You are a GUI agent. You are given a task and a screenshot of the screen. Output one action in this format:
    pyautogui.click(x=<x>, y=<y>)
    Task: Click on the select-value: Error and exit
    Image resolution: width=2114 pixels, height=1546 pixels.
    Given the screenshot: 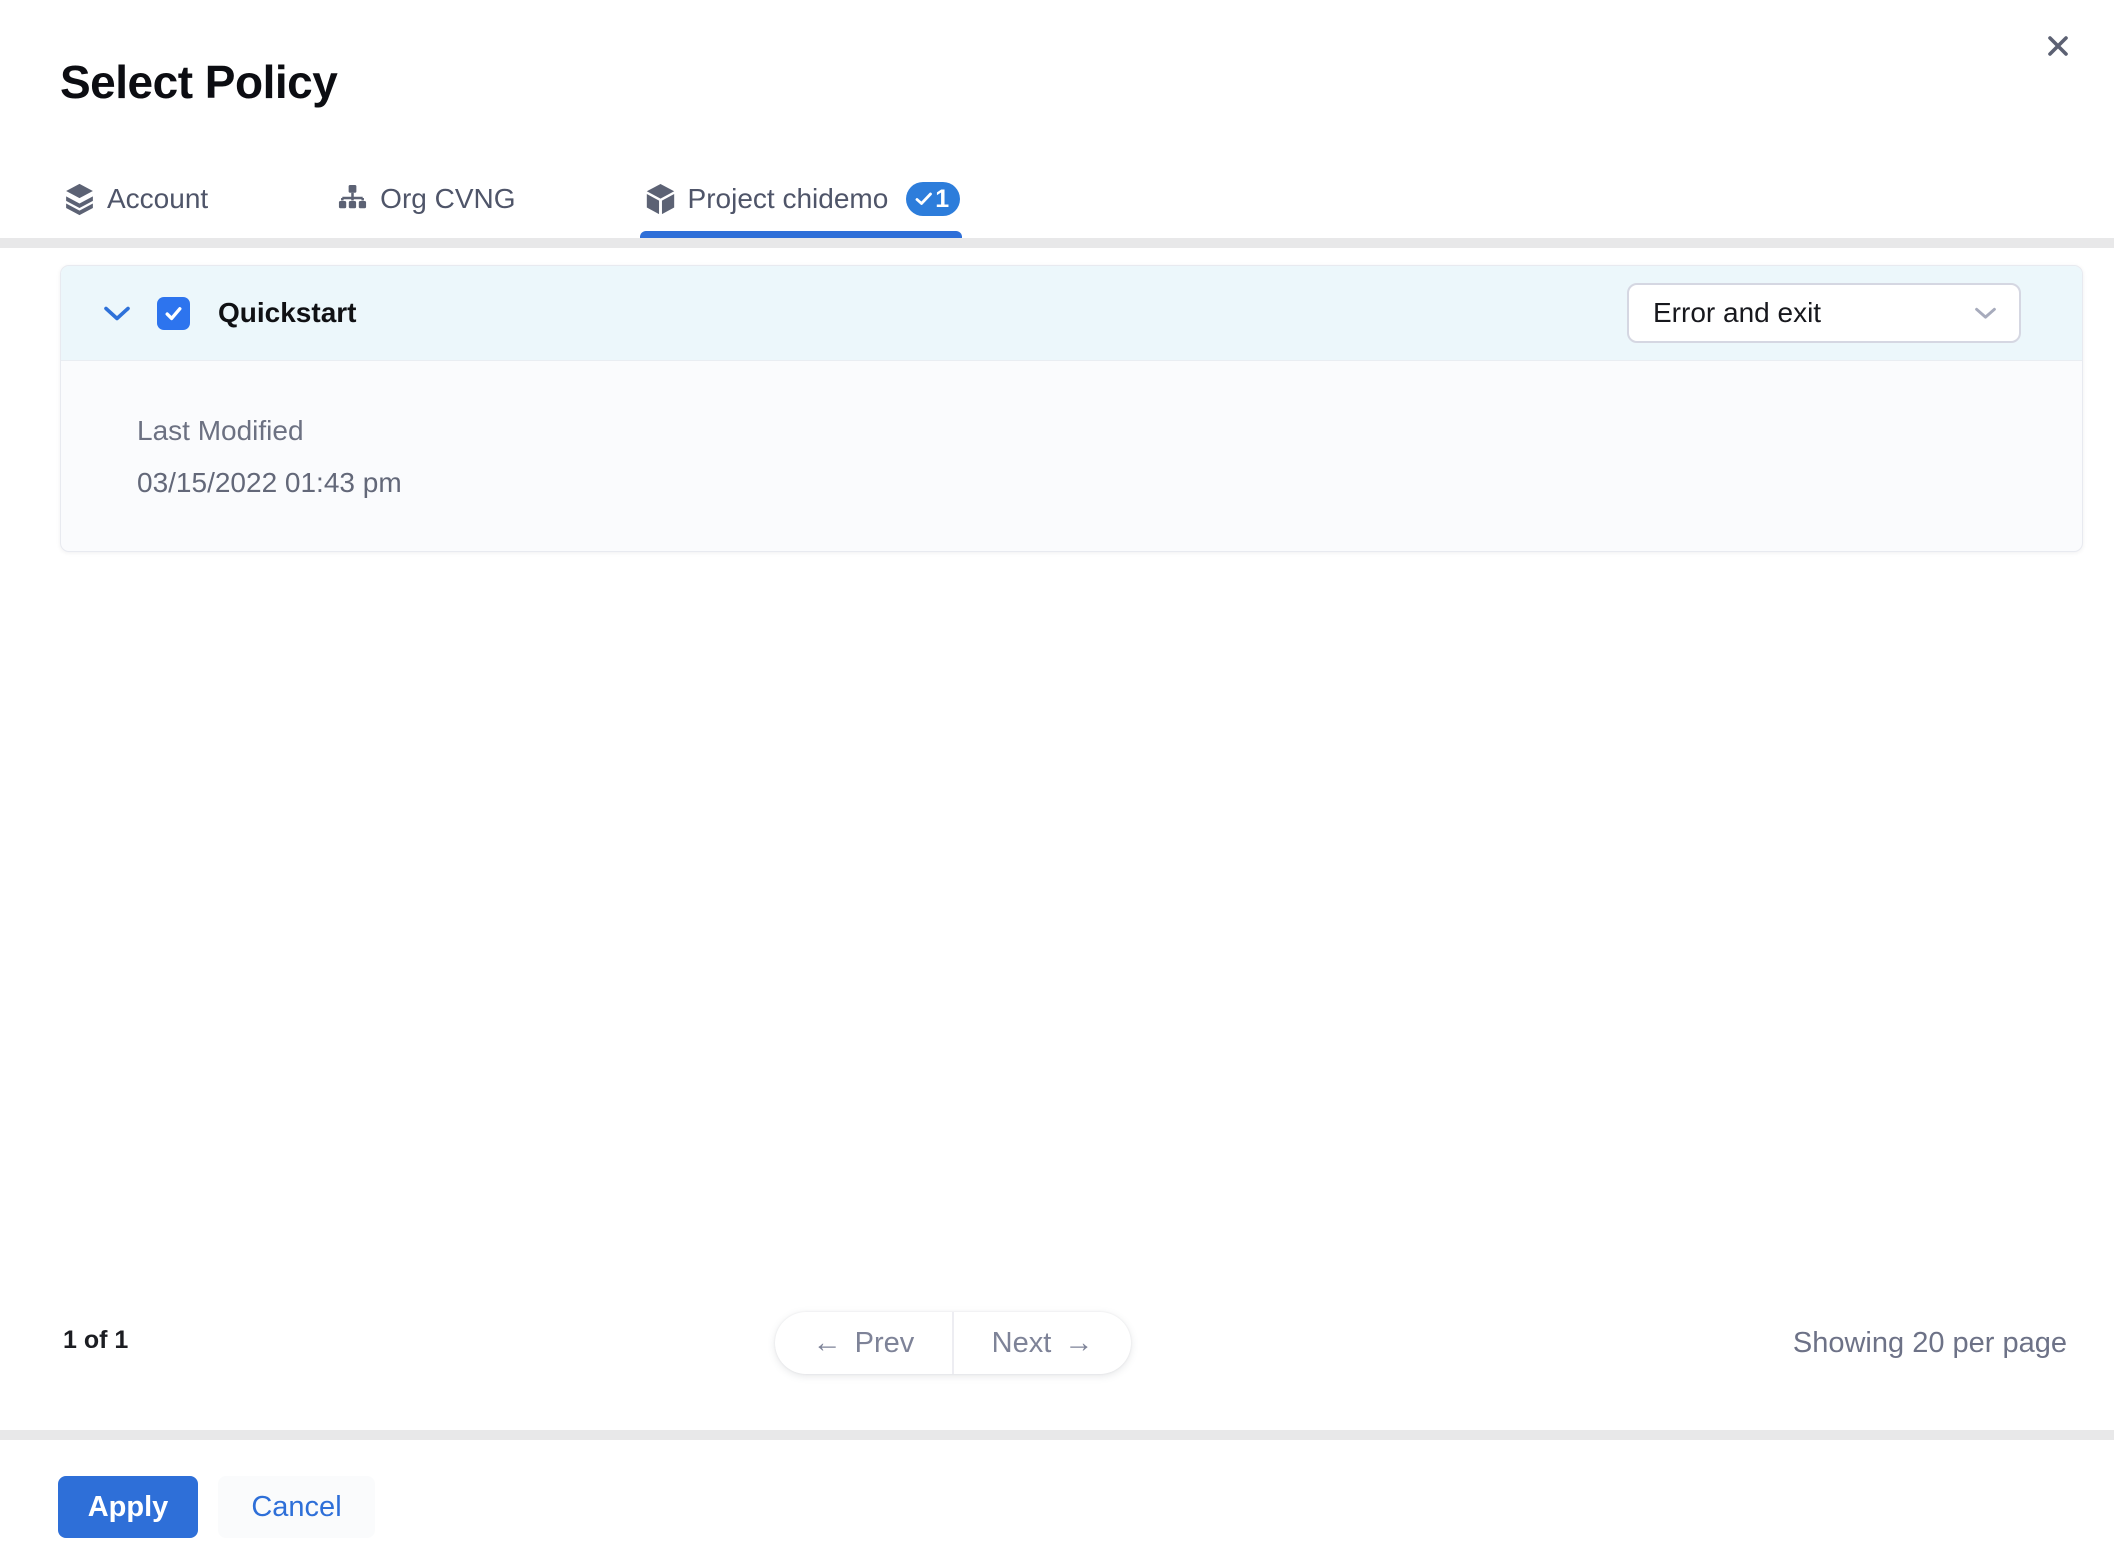 What is the action you would take?
    pyautogui.click(x=1737, y=312)
    